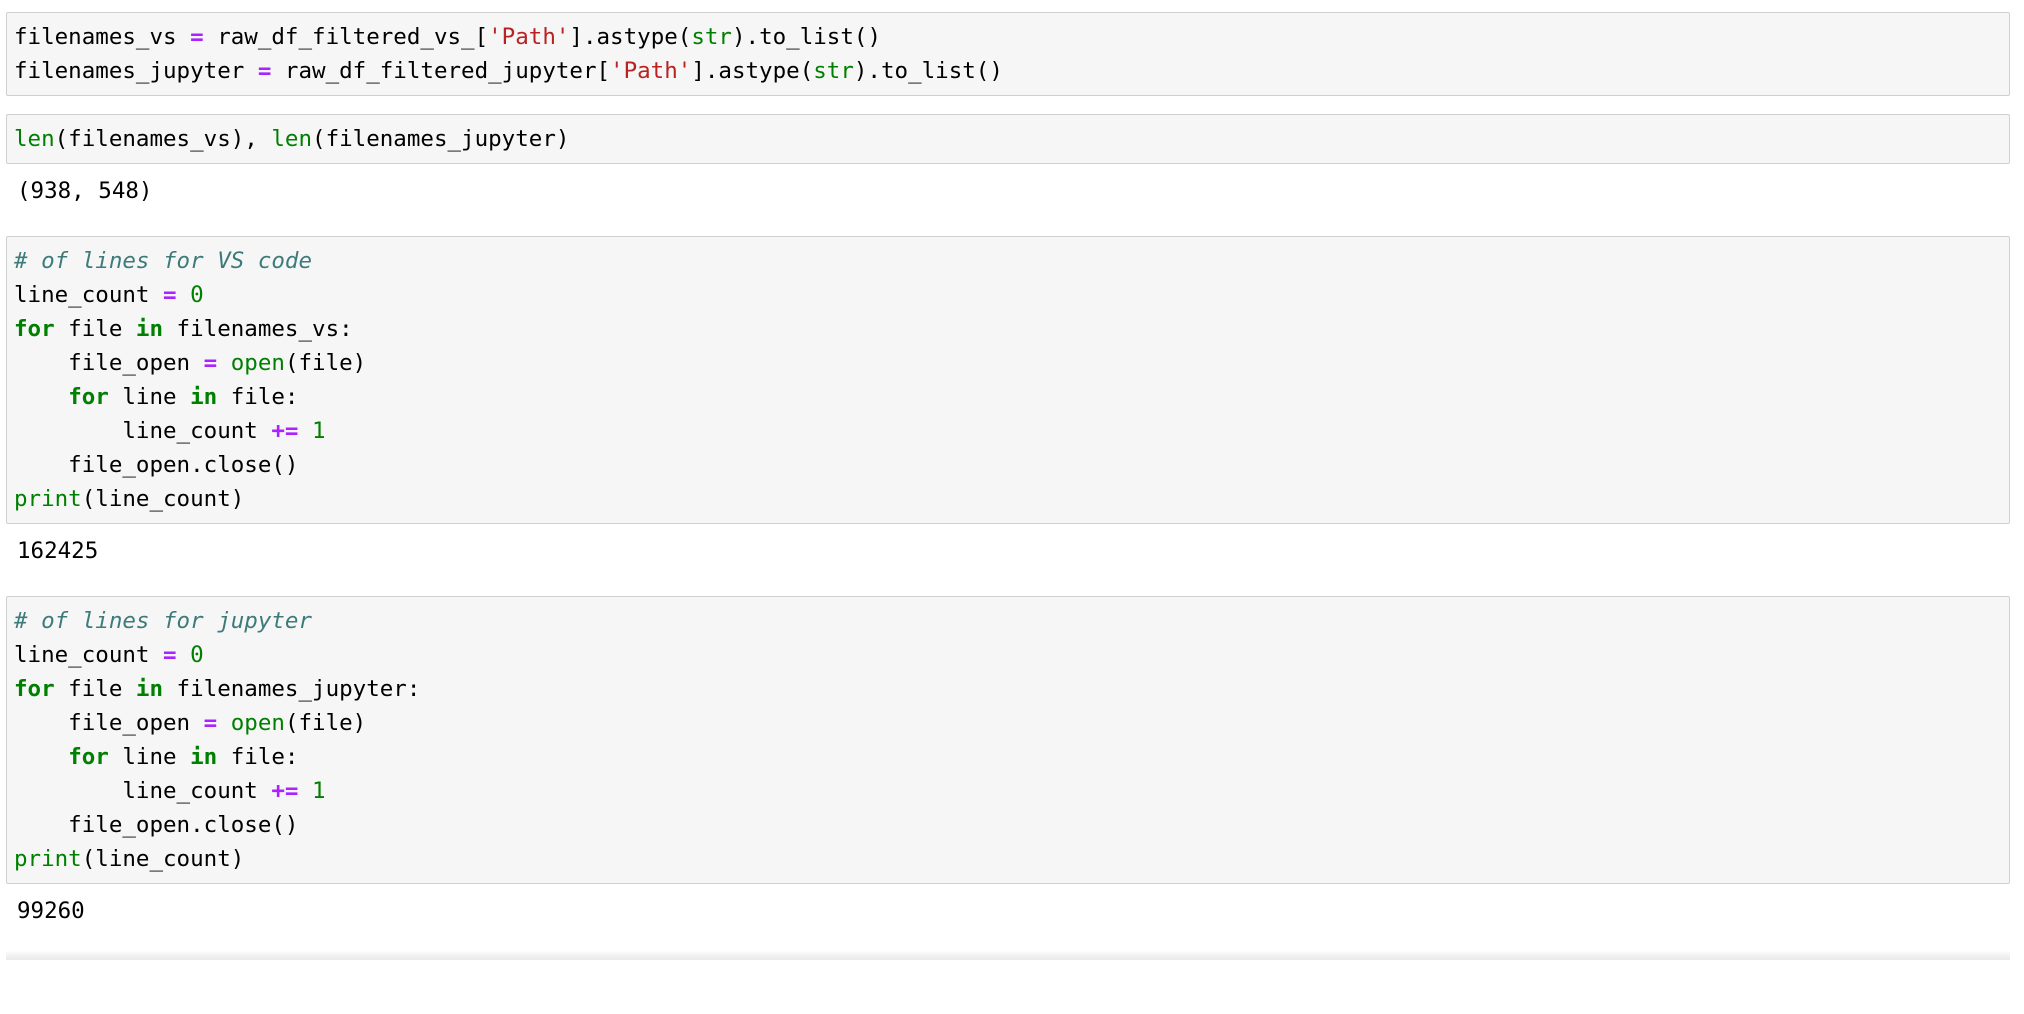  Describe the element at coordinates (258, 329) in the screenshot. I see `code-token: filenames_vs:` at that location.